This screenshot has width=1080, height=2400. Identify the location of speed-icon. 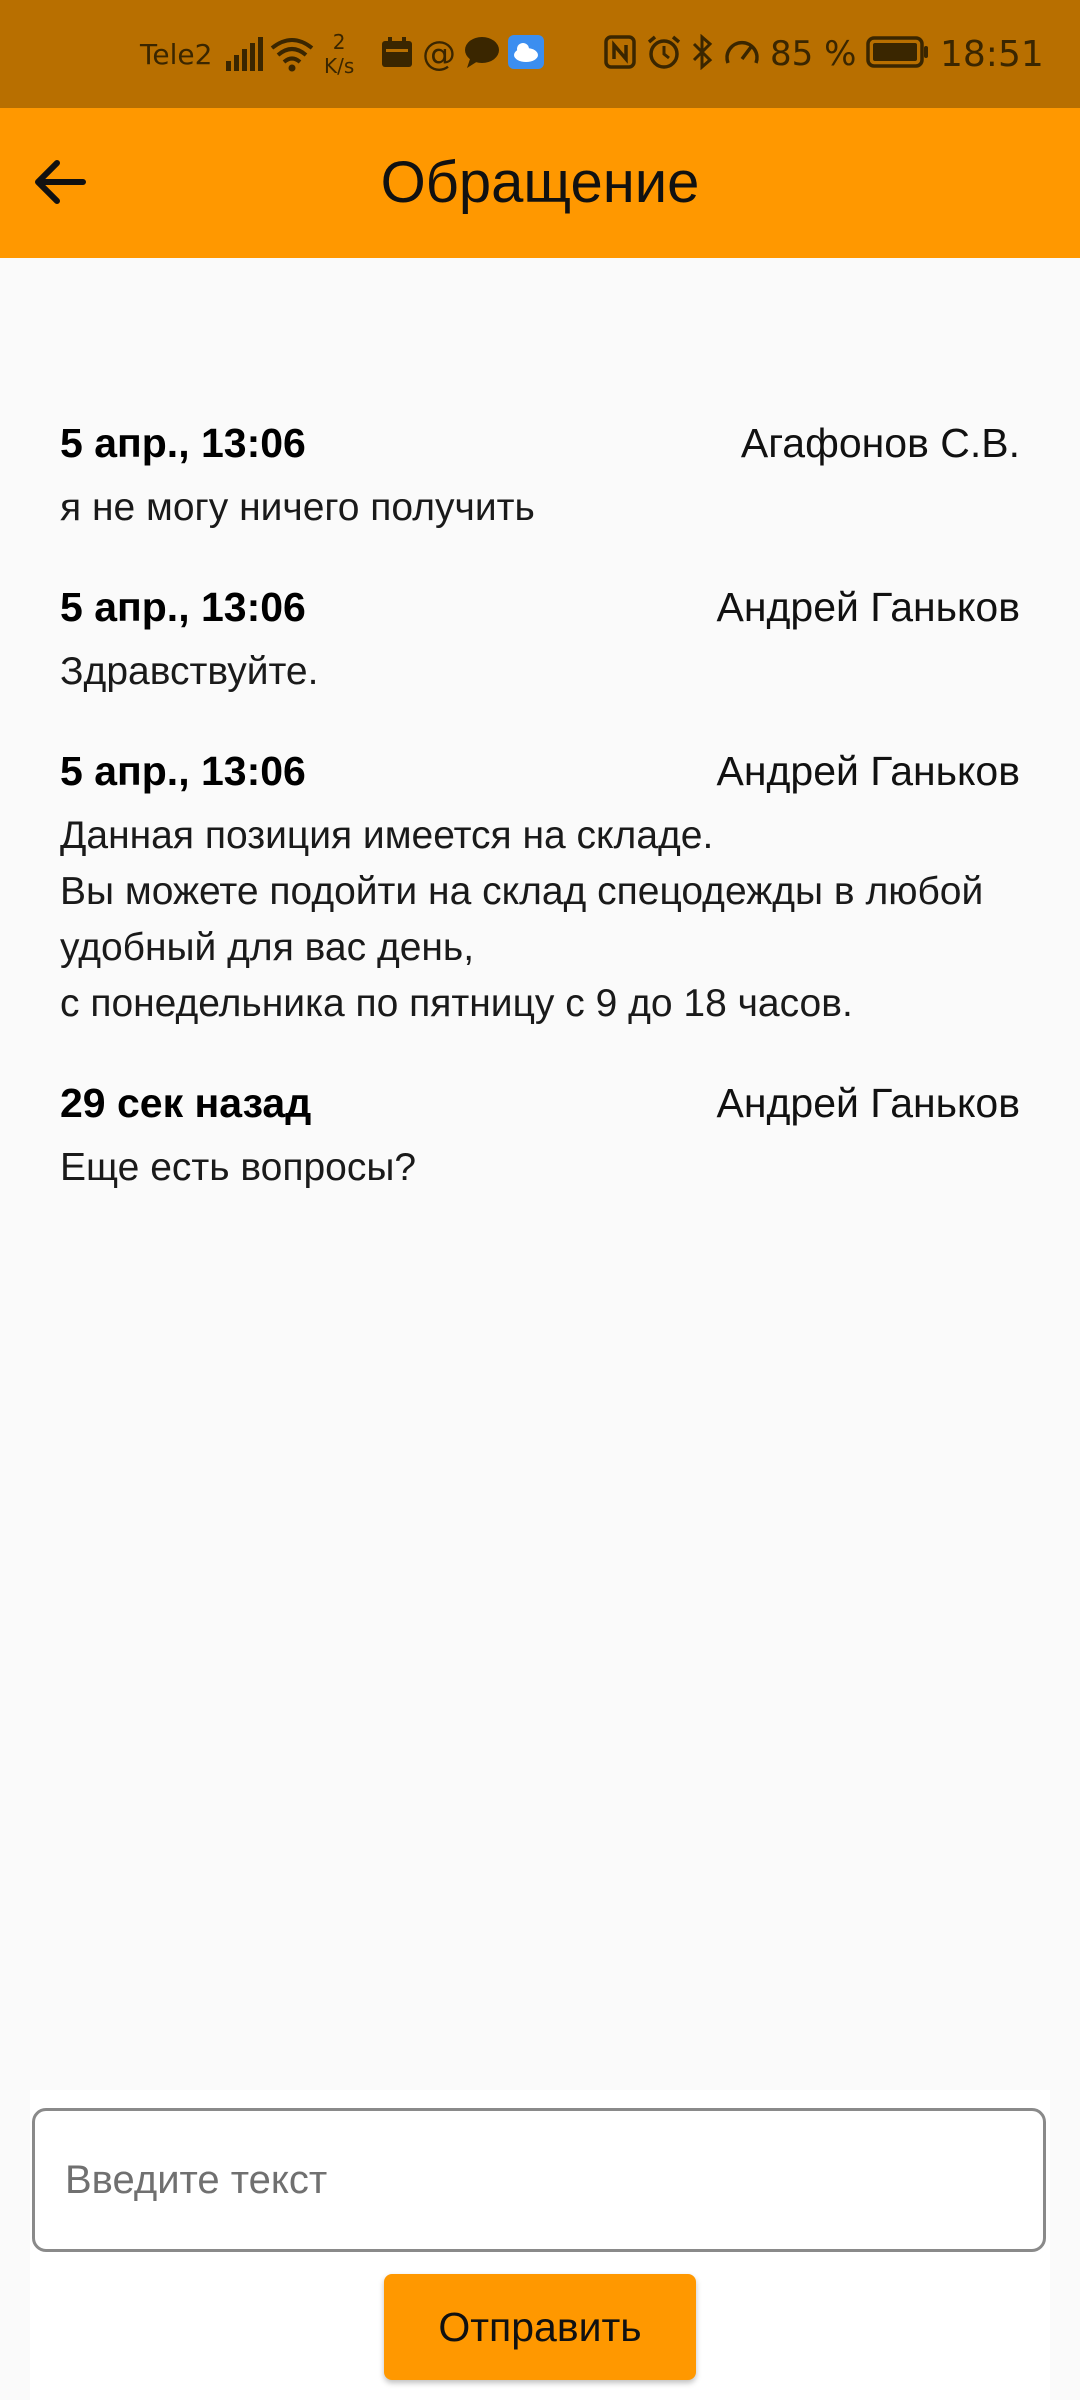
(742, 54).